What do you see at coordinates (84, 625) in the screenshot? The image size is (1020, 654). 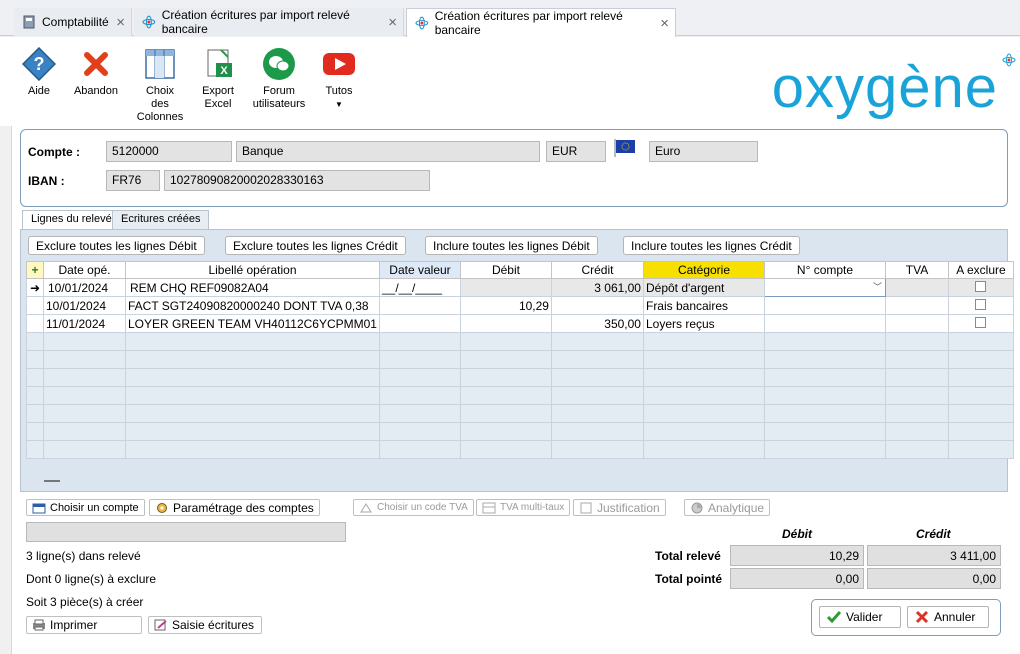 I see `imprimer-button: Imprimer` at bounding box center [84, 625].